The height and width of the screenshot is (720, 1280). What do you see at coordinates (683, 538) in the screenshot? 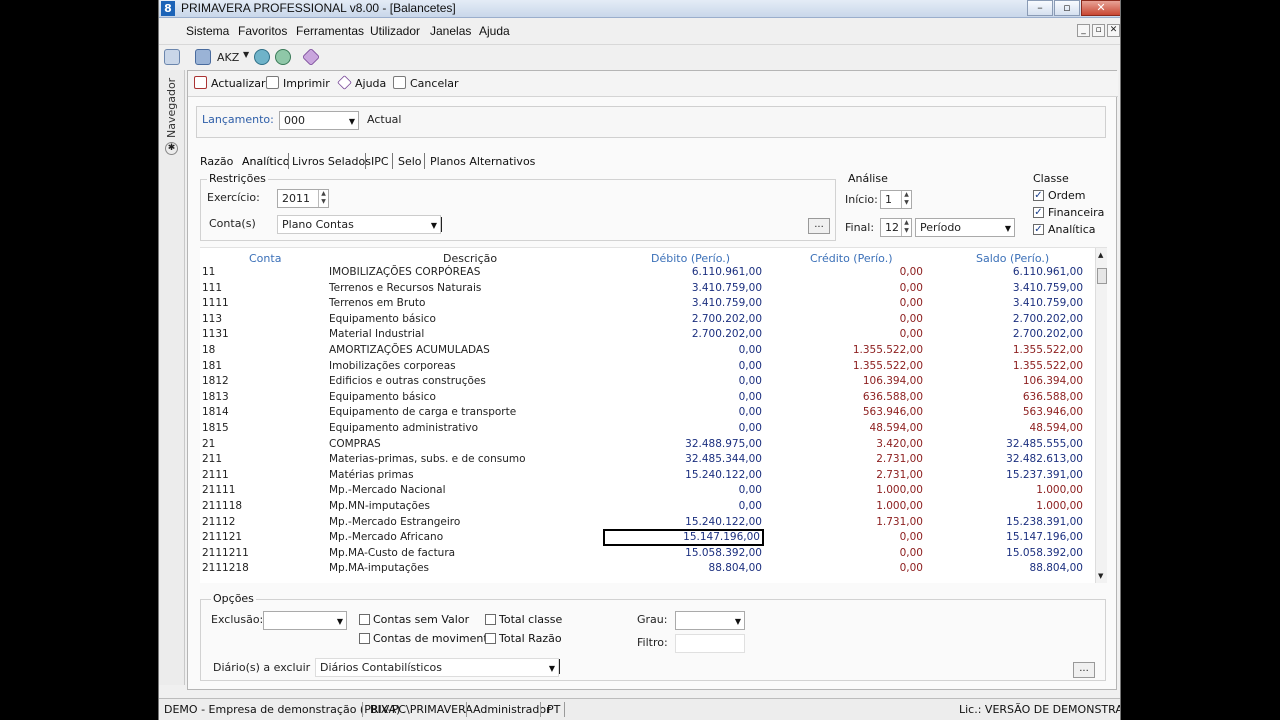
I see `cell-debito: 15.147.196,00` at bounding box center [683, 538].